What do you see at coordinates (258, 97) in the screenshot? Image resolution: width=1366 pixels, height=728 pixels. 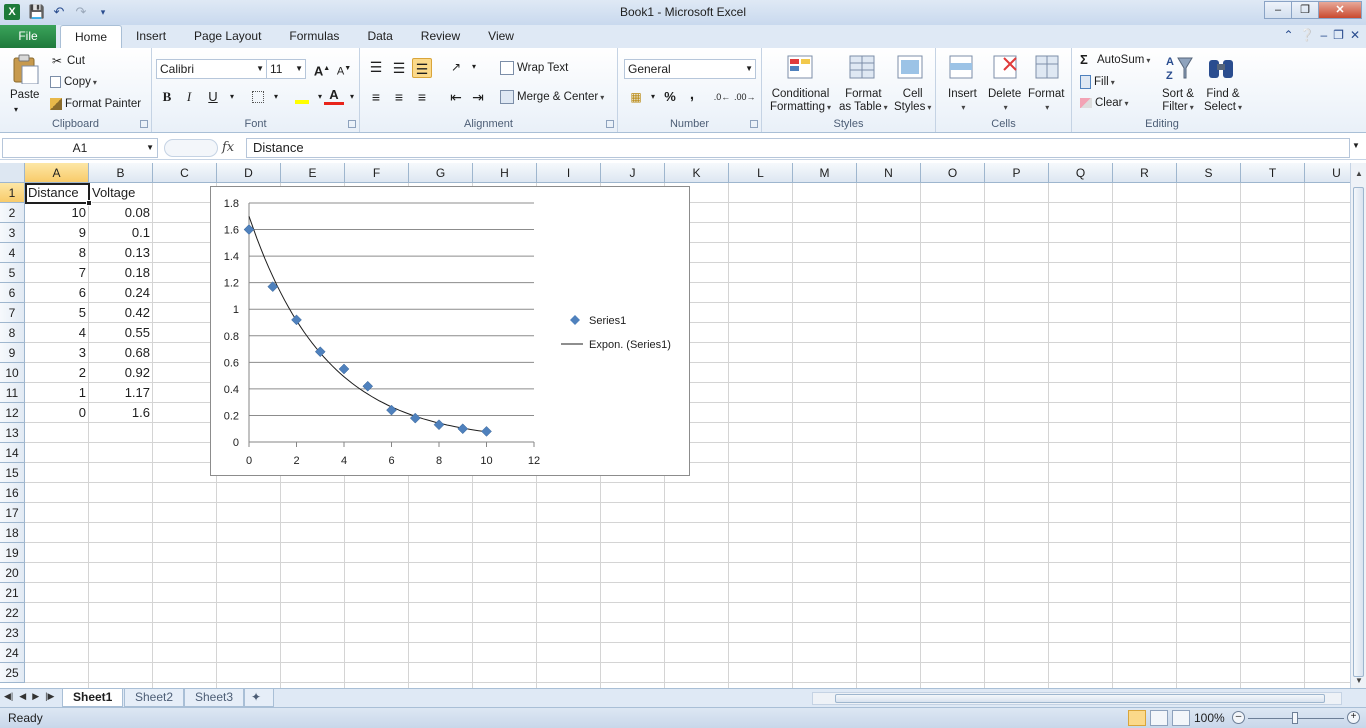 I see `borders-icon` at bounding box center [258, 97].